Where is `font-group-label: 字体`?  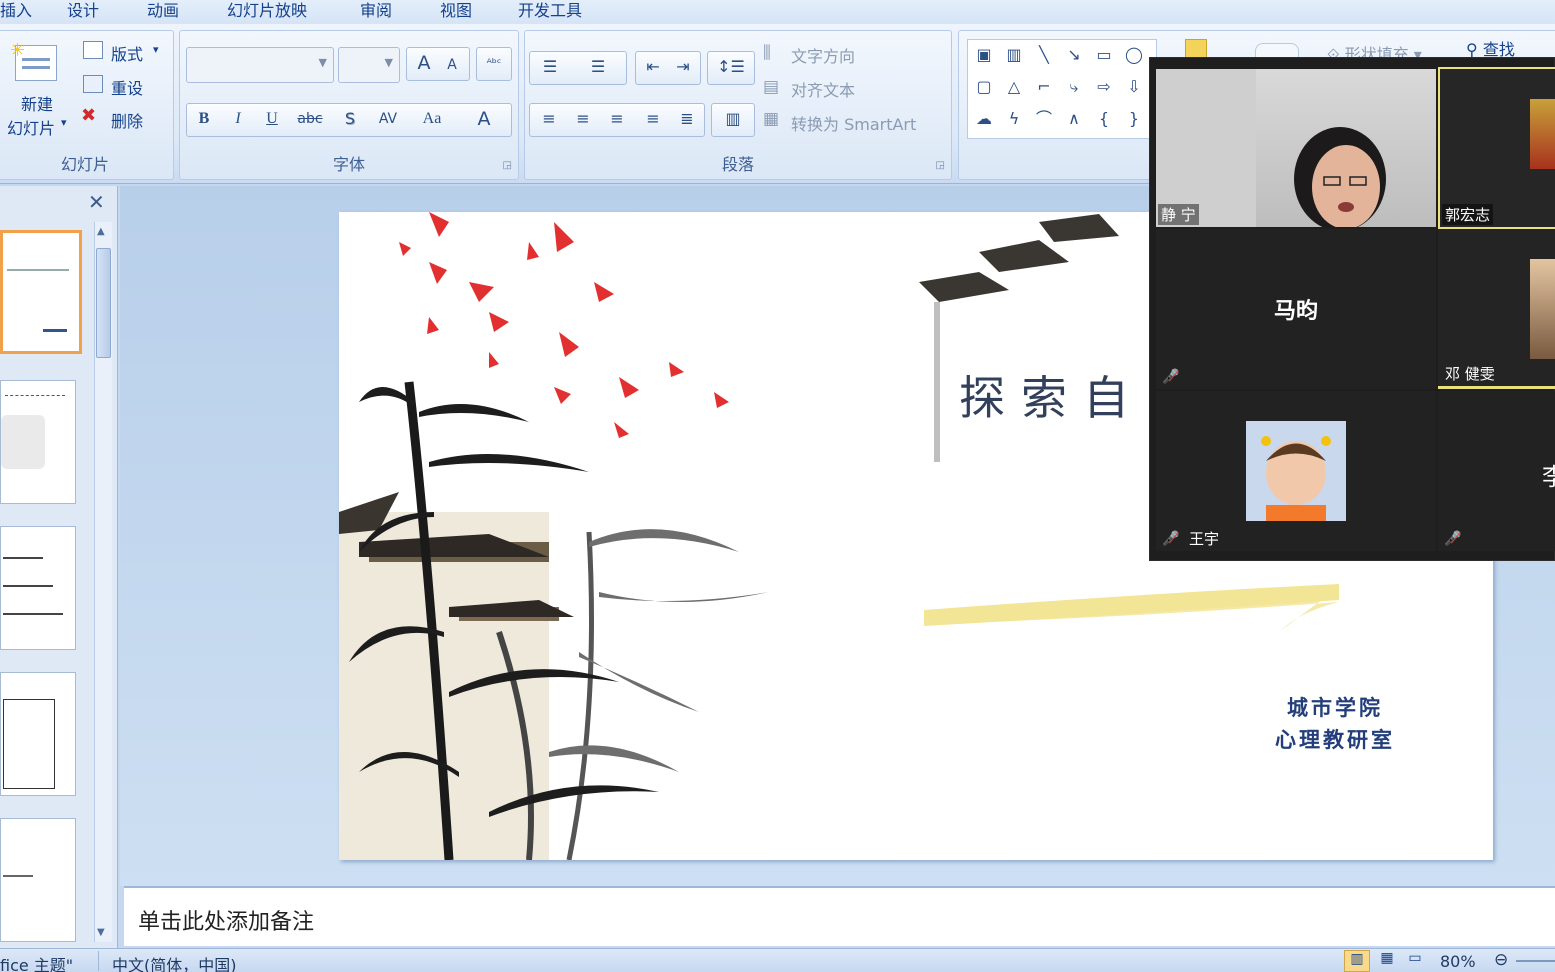 font-group-label: 字体 is located at coordinates (348, 164).